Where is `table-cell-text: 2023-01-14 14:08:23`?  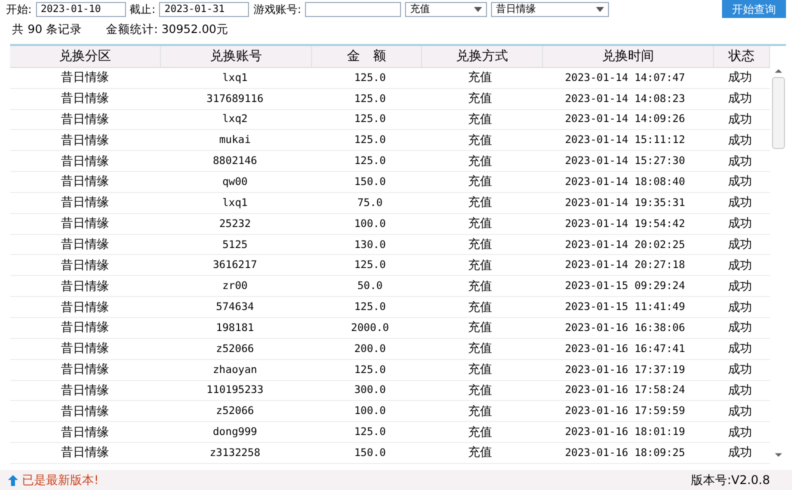 table-cell-text: 2023-01-14 14:08:23 is located at coordinates (625, 99).